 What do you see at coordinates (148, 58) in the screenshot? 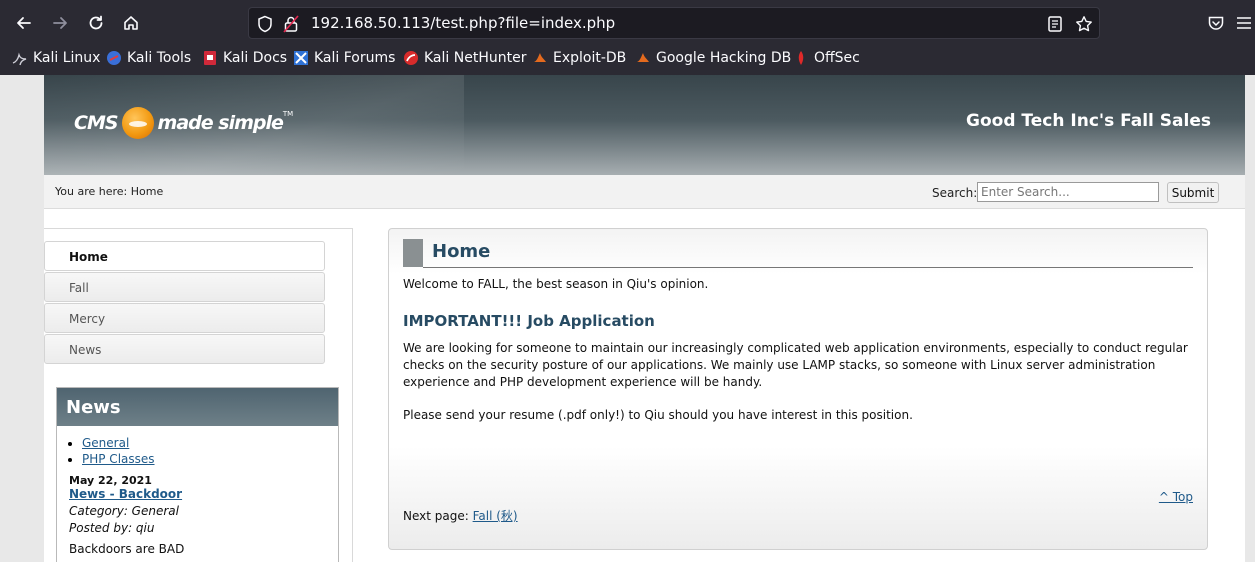
I see `bookmark-kali-tools: Kali Tools` at bounding box center [148, 58].